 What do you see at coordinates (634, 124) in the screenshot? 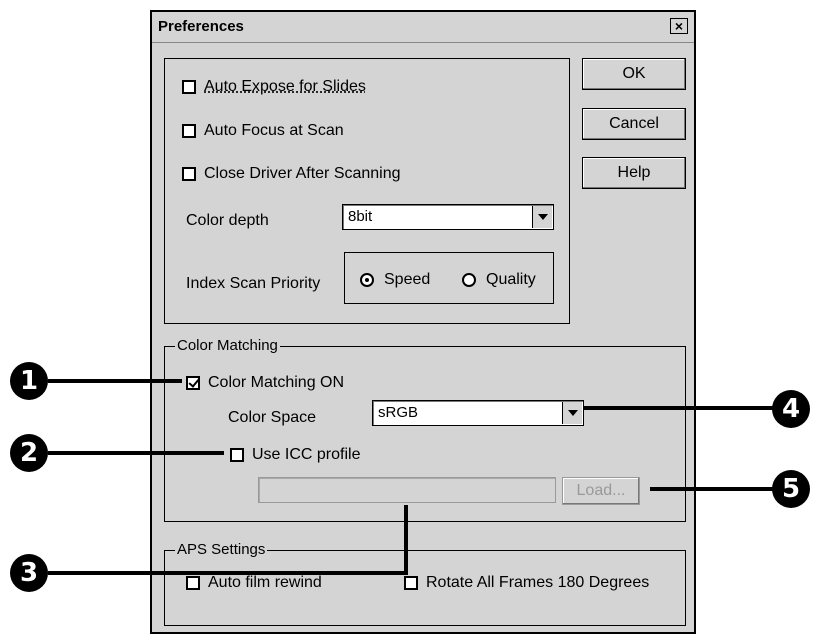
I see `cancel-button: Cancel` at bounding box center [634, 124].